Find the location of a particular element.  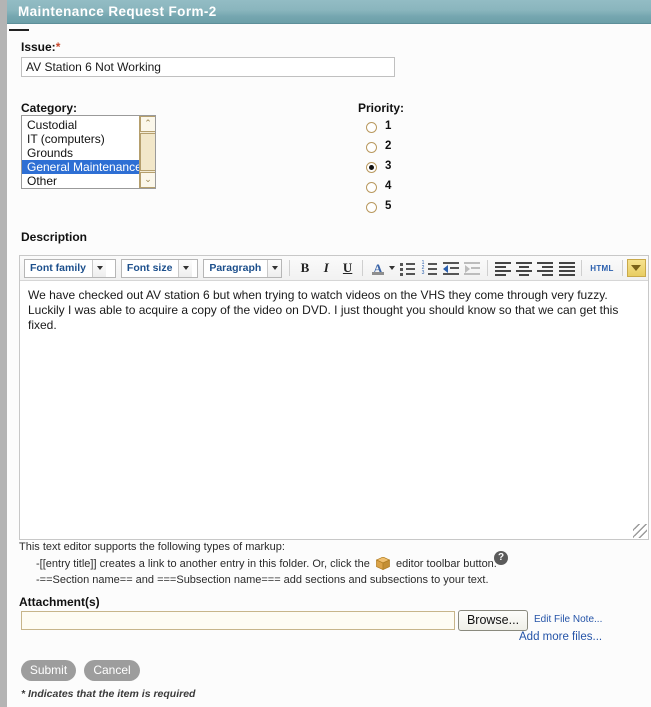

font-size-select: Font size is located at coordinates (159, 268).